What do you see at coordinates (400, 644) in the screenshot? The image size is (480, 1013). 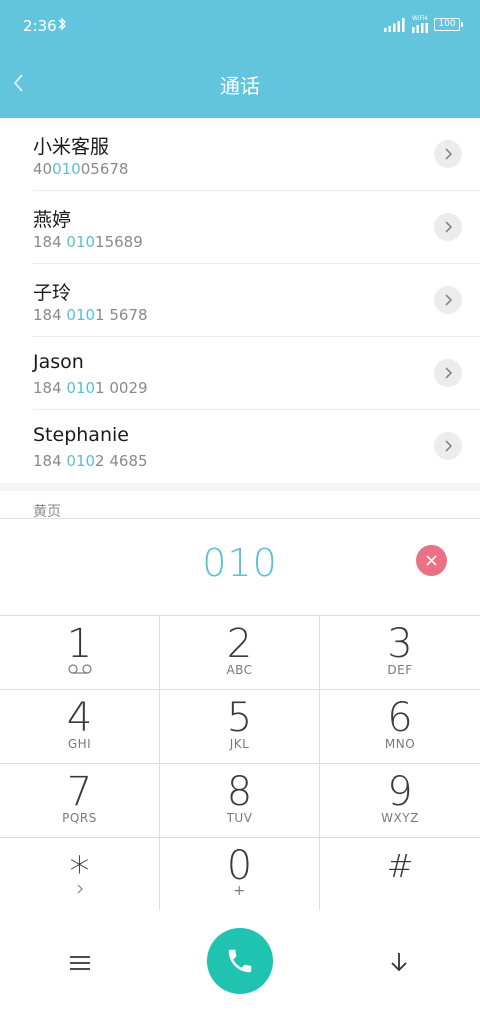 I see `key-digit: 3` at bounding box center [400, 644].